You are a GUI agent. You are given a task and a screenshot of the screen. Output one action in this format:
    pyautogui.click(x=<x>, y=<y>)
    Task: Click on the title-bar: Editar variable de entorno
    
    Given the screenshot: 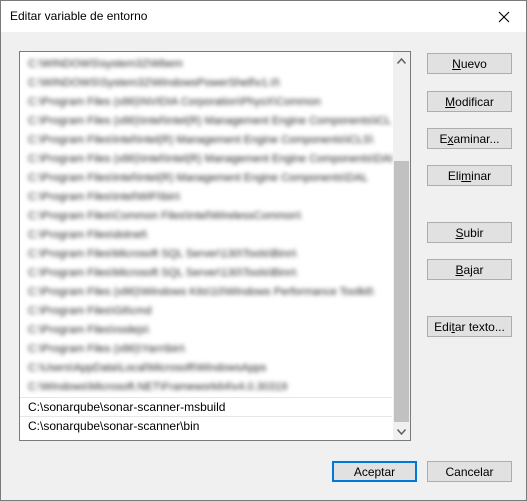 What is the action you would take?
    pyautogui.click(x=263, y=16)
    